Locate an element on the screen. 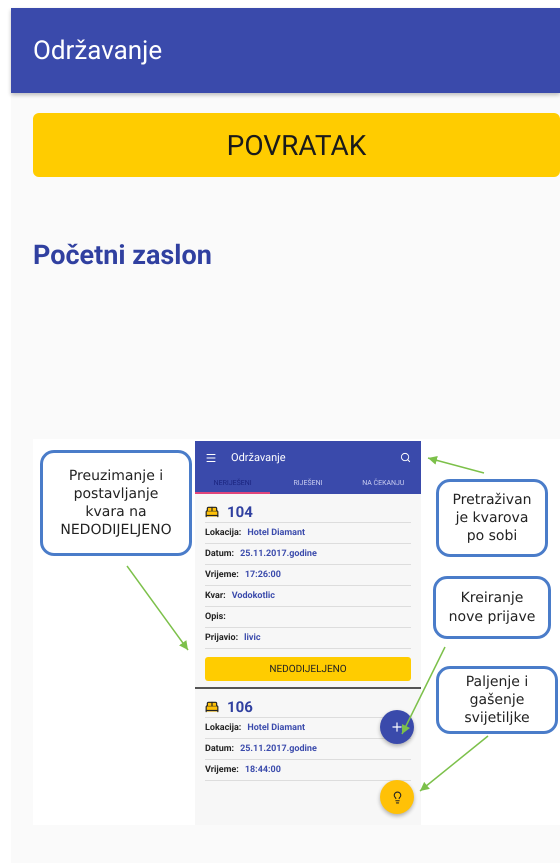 The width and height of the screenshot is (560, 863). field-label: Kvar: is located at coordinates (215, 596).